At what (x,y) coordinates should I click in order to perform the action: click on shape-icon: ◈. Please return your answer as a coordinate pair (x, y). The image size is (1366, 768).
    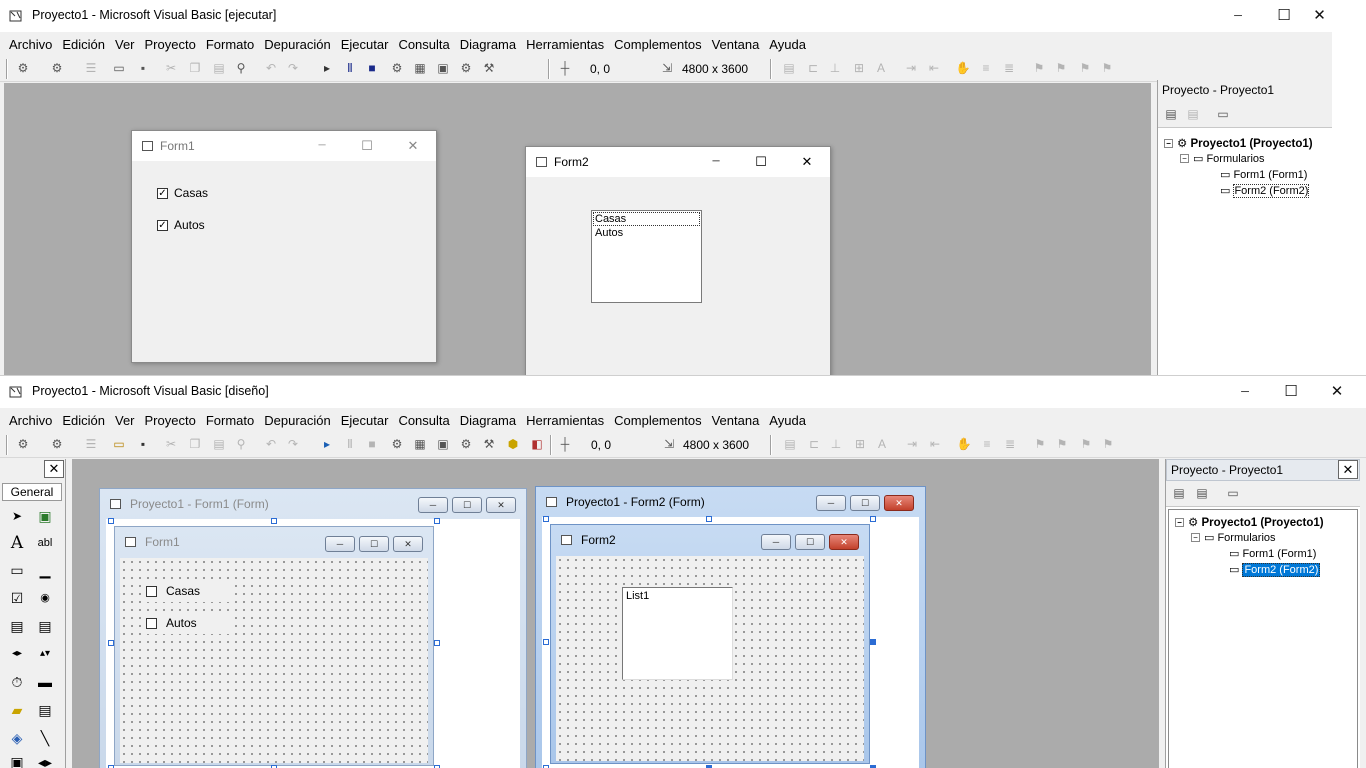
    Looking at the image, I should click on (17, 738).